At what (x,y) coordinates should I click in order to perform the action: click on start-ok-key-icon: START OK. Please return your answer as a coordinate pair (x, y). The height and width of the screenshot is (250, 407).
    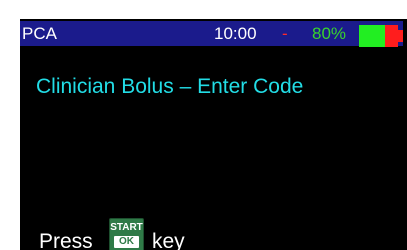
    Looking at the image, I should click on (126, 234).